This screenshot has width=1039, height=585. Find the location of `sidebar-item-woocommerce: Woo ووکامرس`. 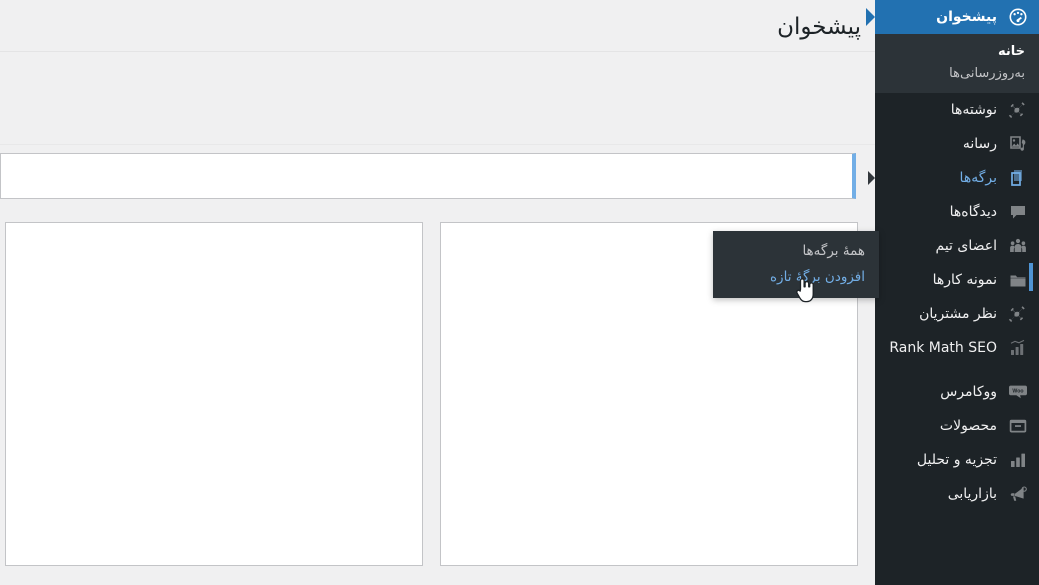

sidebar-item-woocommerce: Woo ووکامرس is located at coordinates (957, 392).